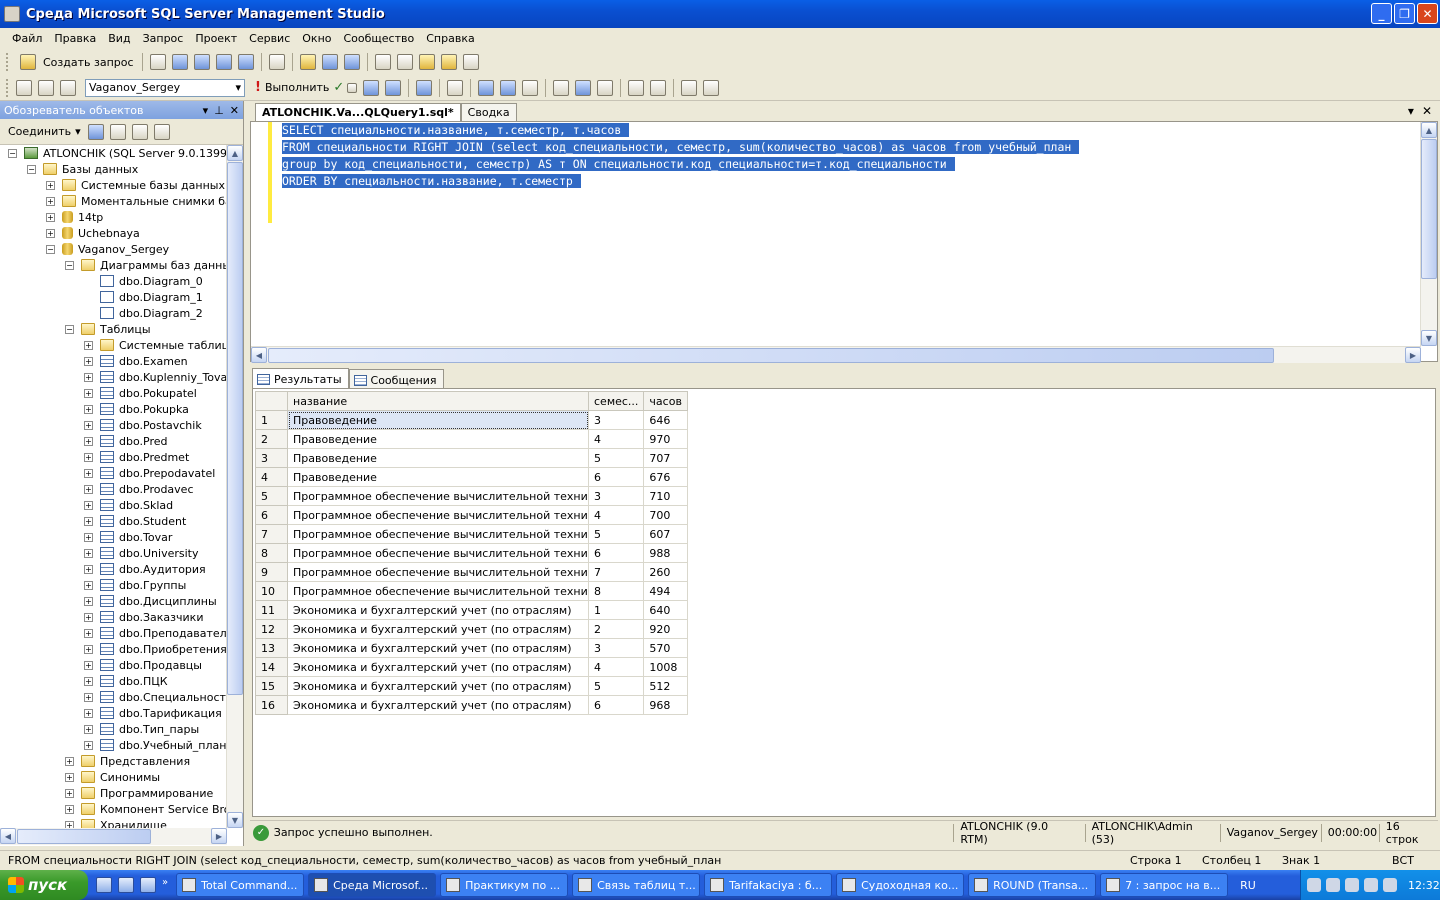 The width and height of the screenshot is (1440, 900). I want to click on client-statistics-icon, so click(508, 87).